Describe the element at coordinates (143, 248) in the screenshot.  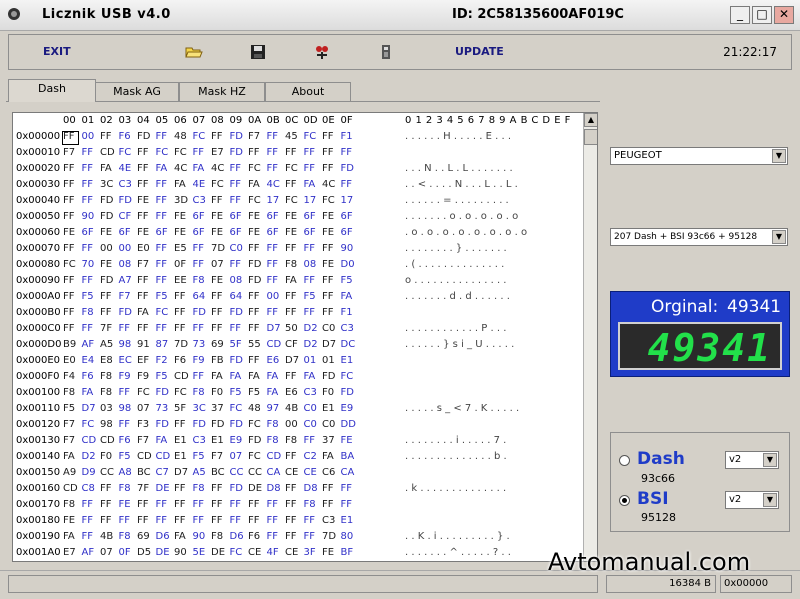
I see `hex-byte-cell: E0` at that location.